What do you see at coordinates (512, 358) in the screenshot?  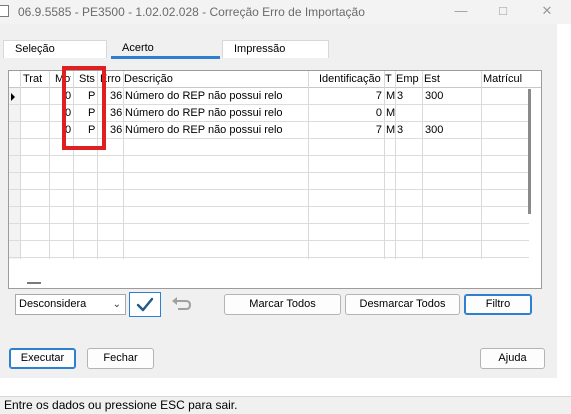 I see `ajuda-button: Ajuda` at bounding box center [512, 358].